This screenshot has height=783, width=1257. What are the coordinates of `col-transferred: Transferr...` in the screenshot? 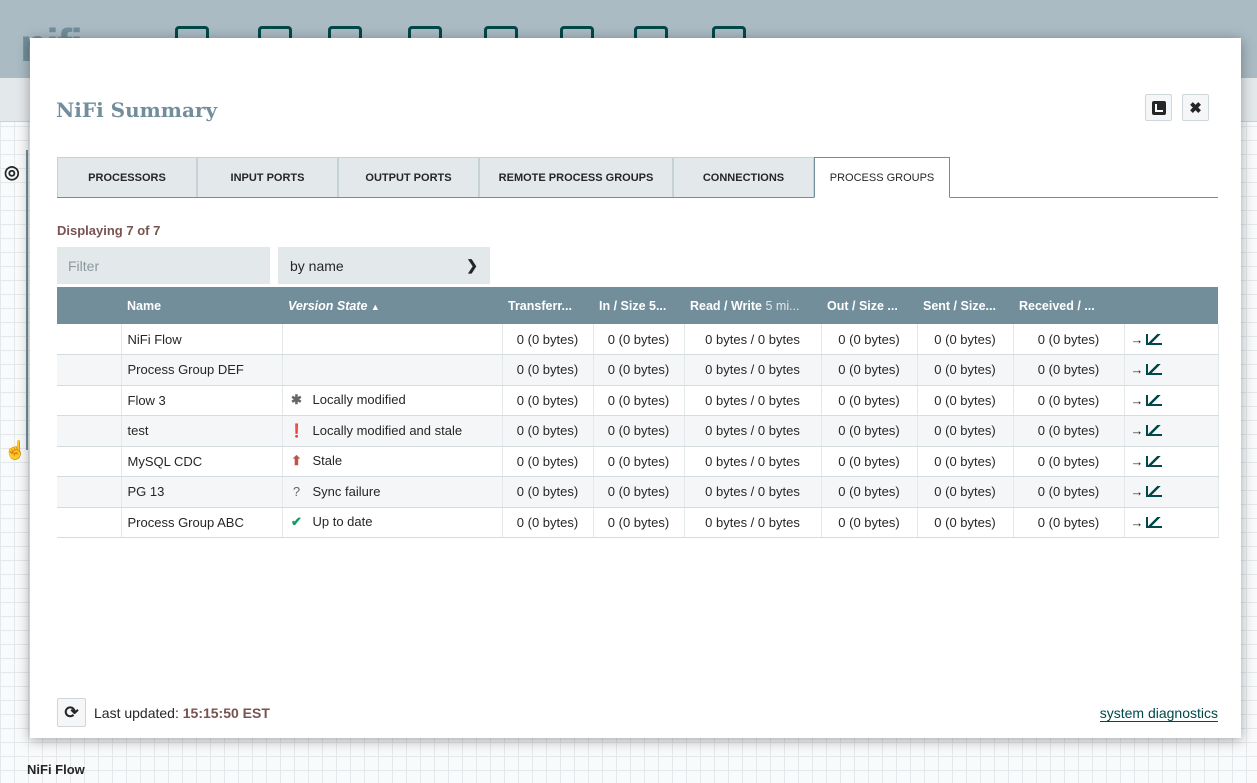 It's located at (547, 305).